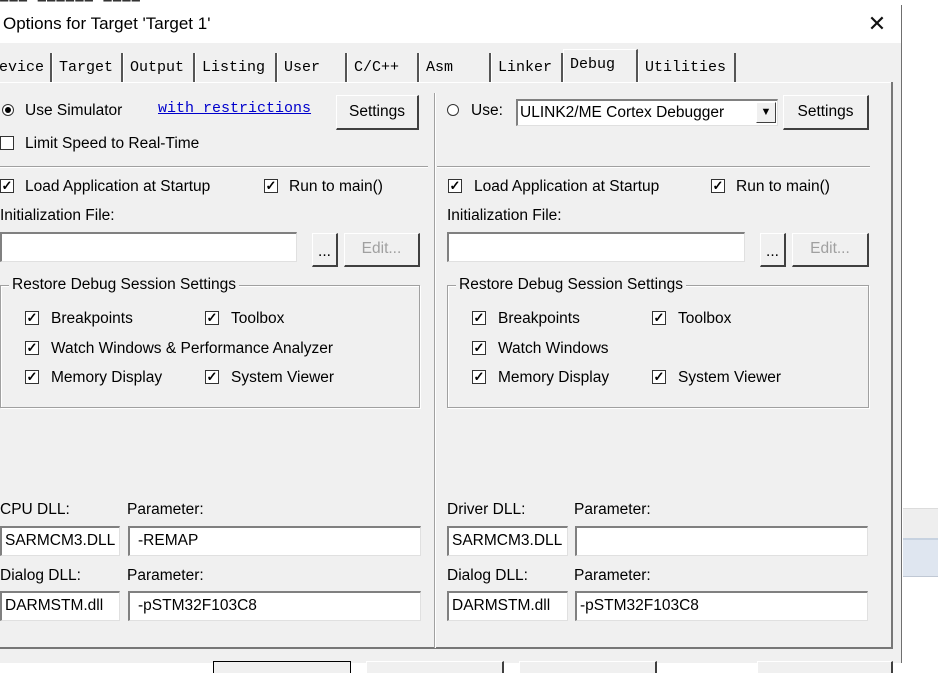 This screenshot has height=673, width=938. I want to click on right-dialog-dll-input: DARMSTM.dll, so click(507, 606).